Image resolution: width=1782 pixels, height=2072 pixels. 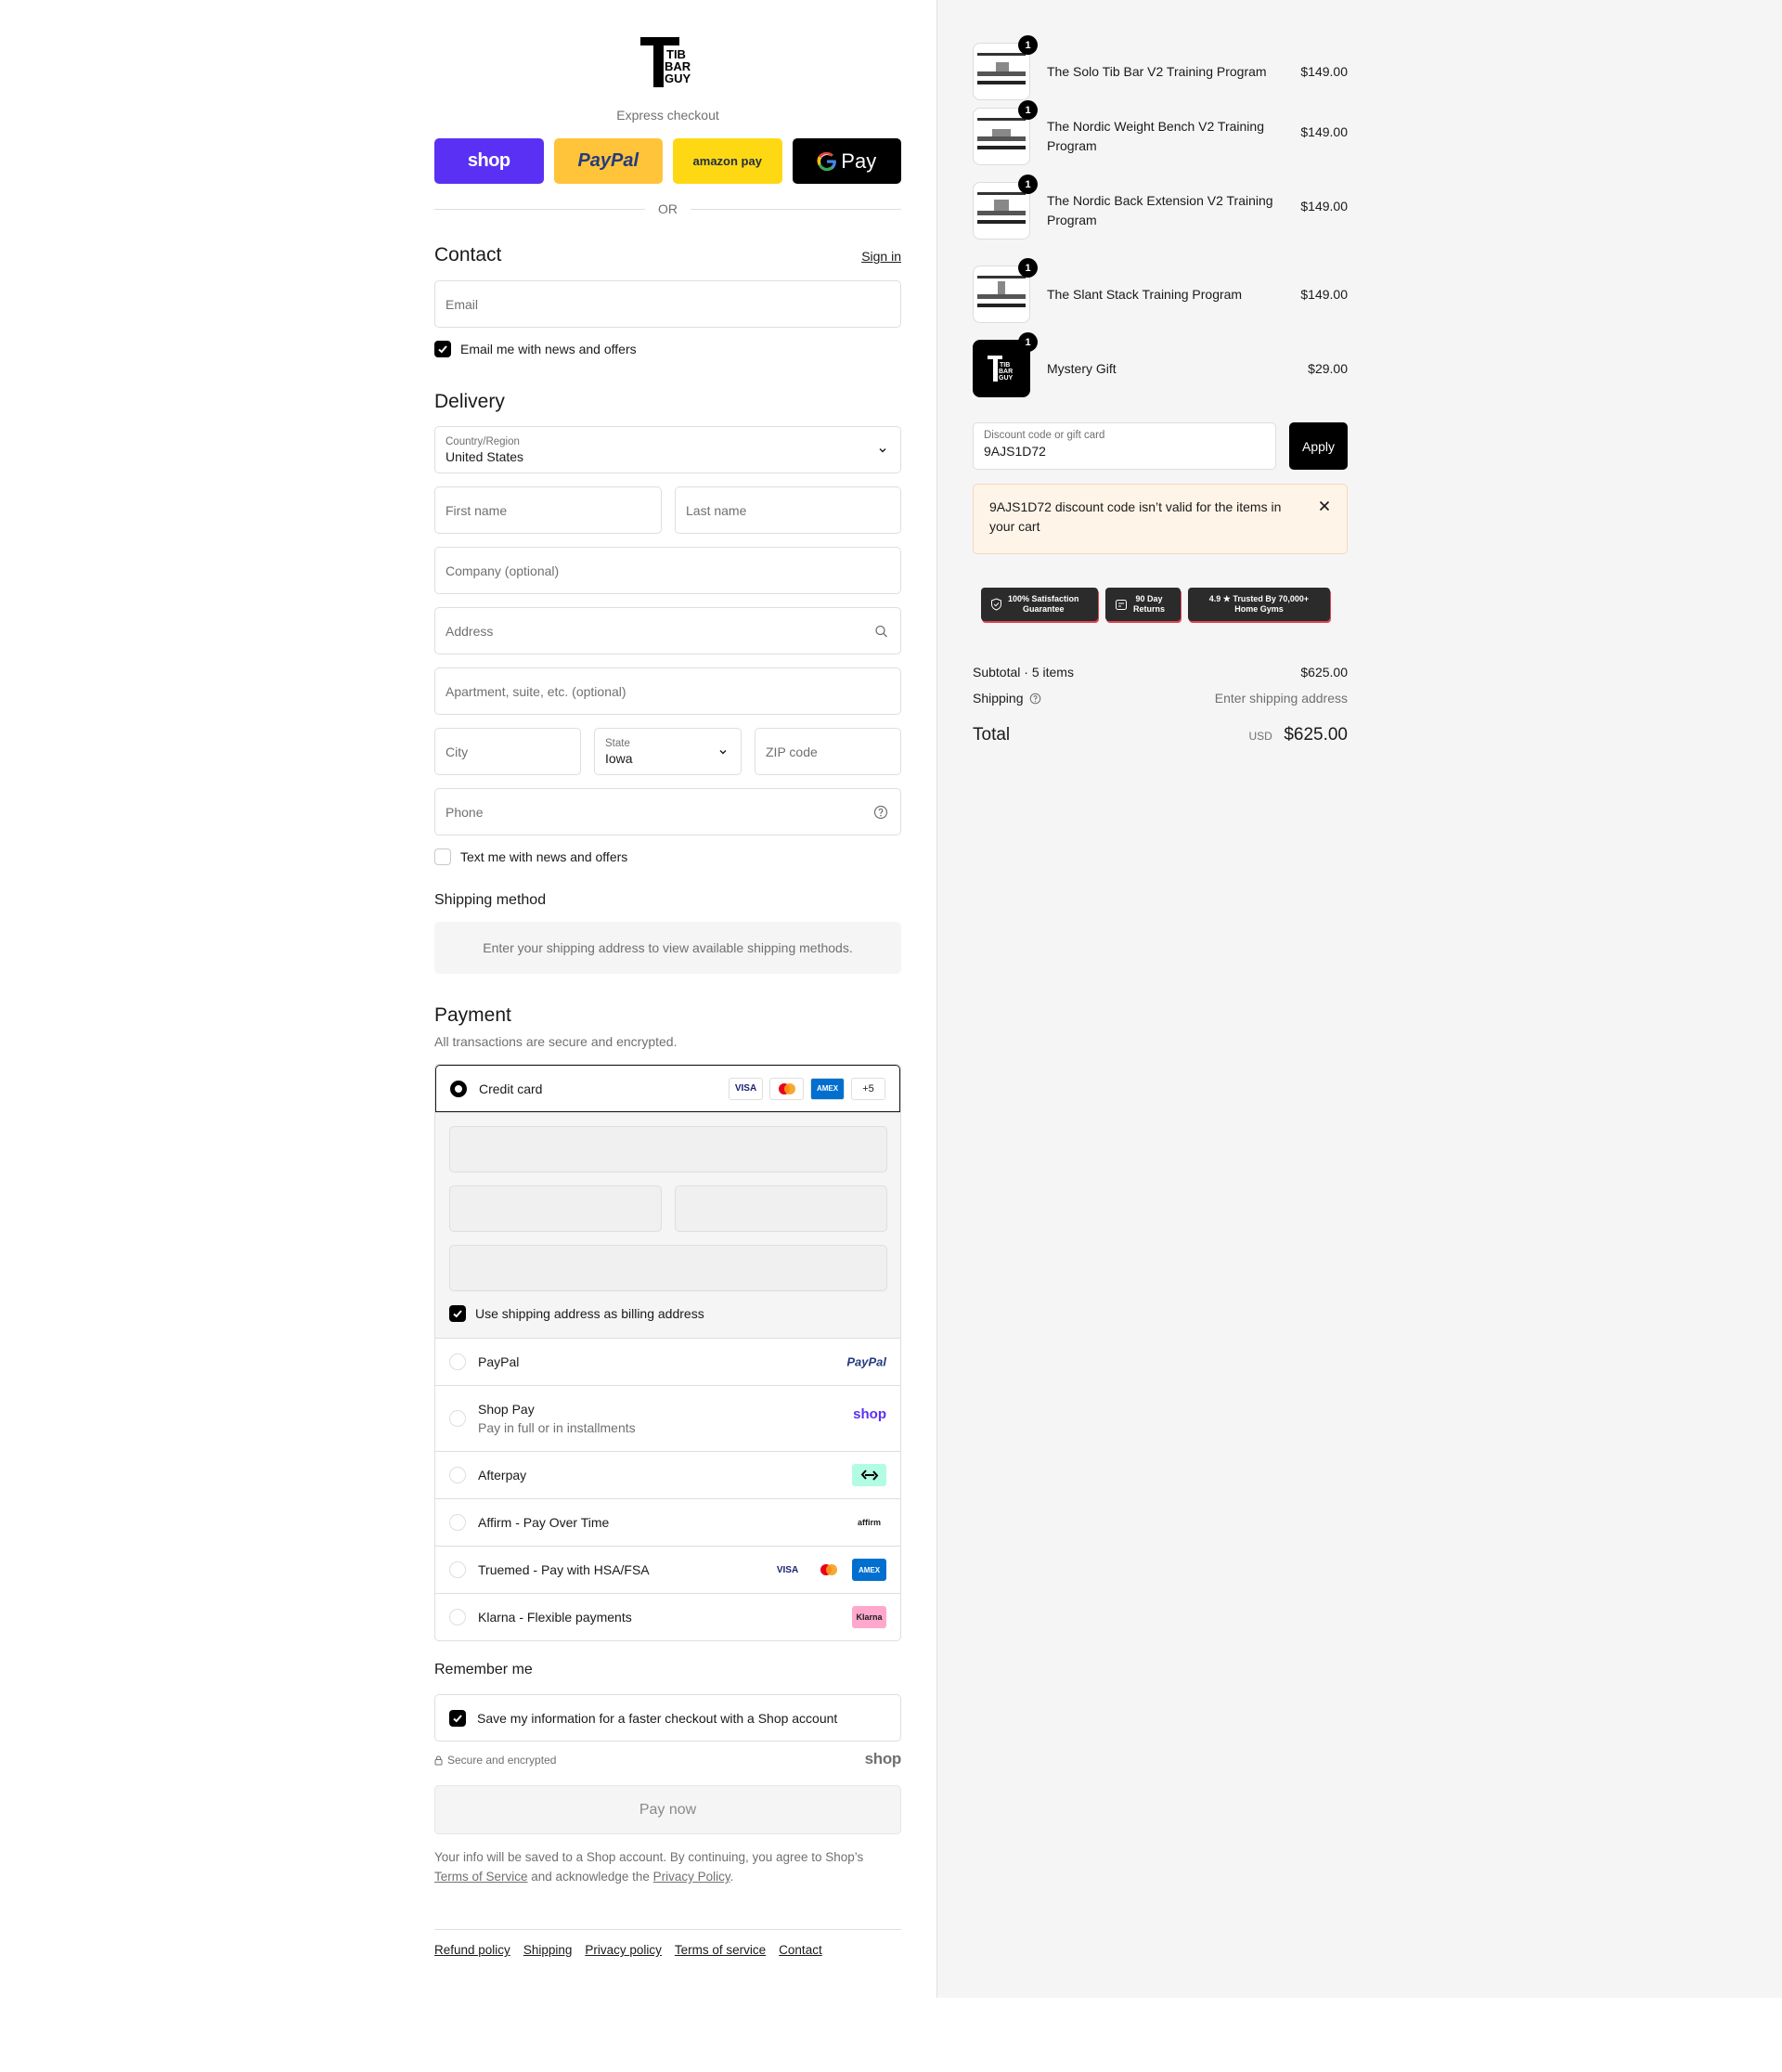 I want to click on payment-option-affirm: Affirm - Pay Over Time affirm, so click(x=667, y=1522).